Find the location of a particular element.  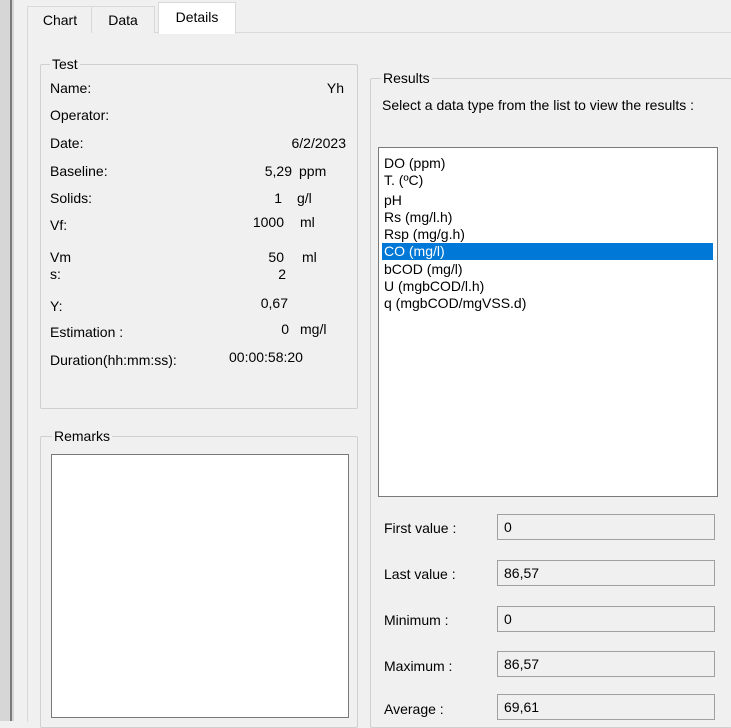

remarks-group-title: Remarks is located at coordinates (82, 436).